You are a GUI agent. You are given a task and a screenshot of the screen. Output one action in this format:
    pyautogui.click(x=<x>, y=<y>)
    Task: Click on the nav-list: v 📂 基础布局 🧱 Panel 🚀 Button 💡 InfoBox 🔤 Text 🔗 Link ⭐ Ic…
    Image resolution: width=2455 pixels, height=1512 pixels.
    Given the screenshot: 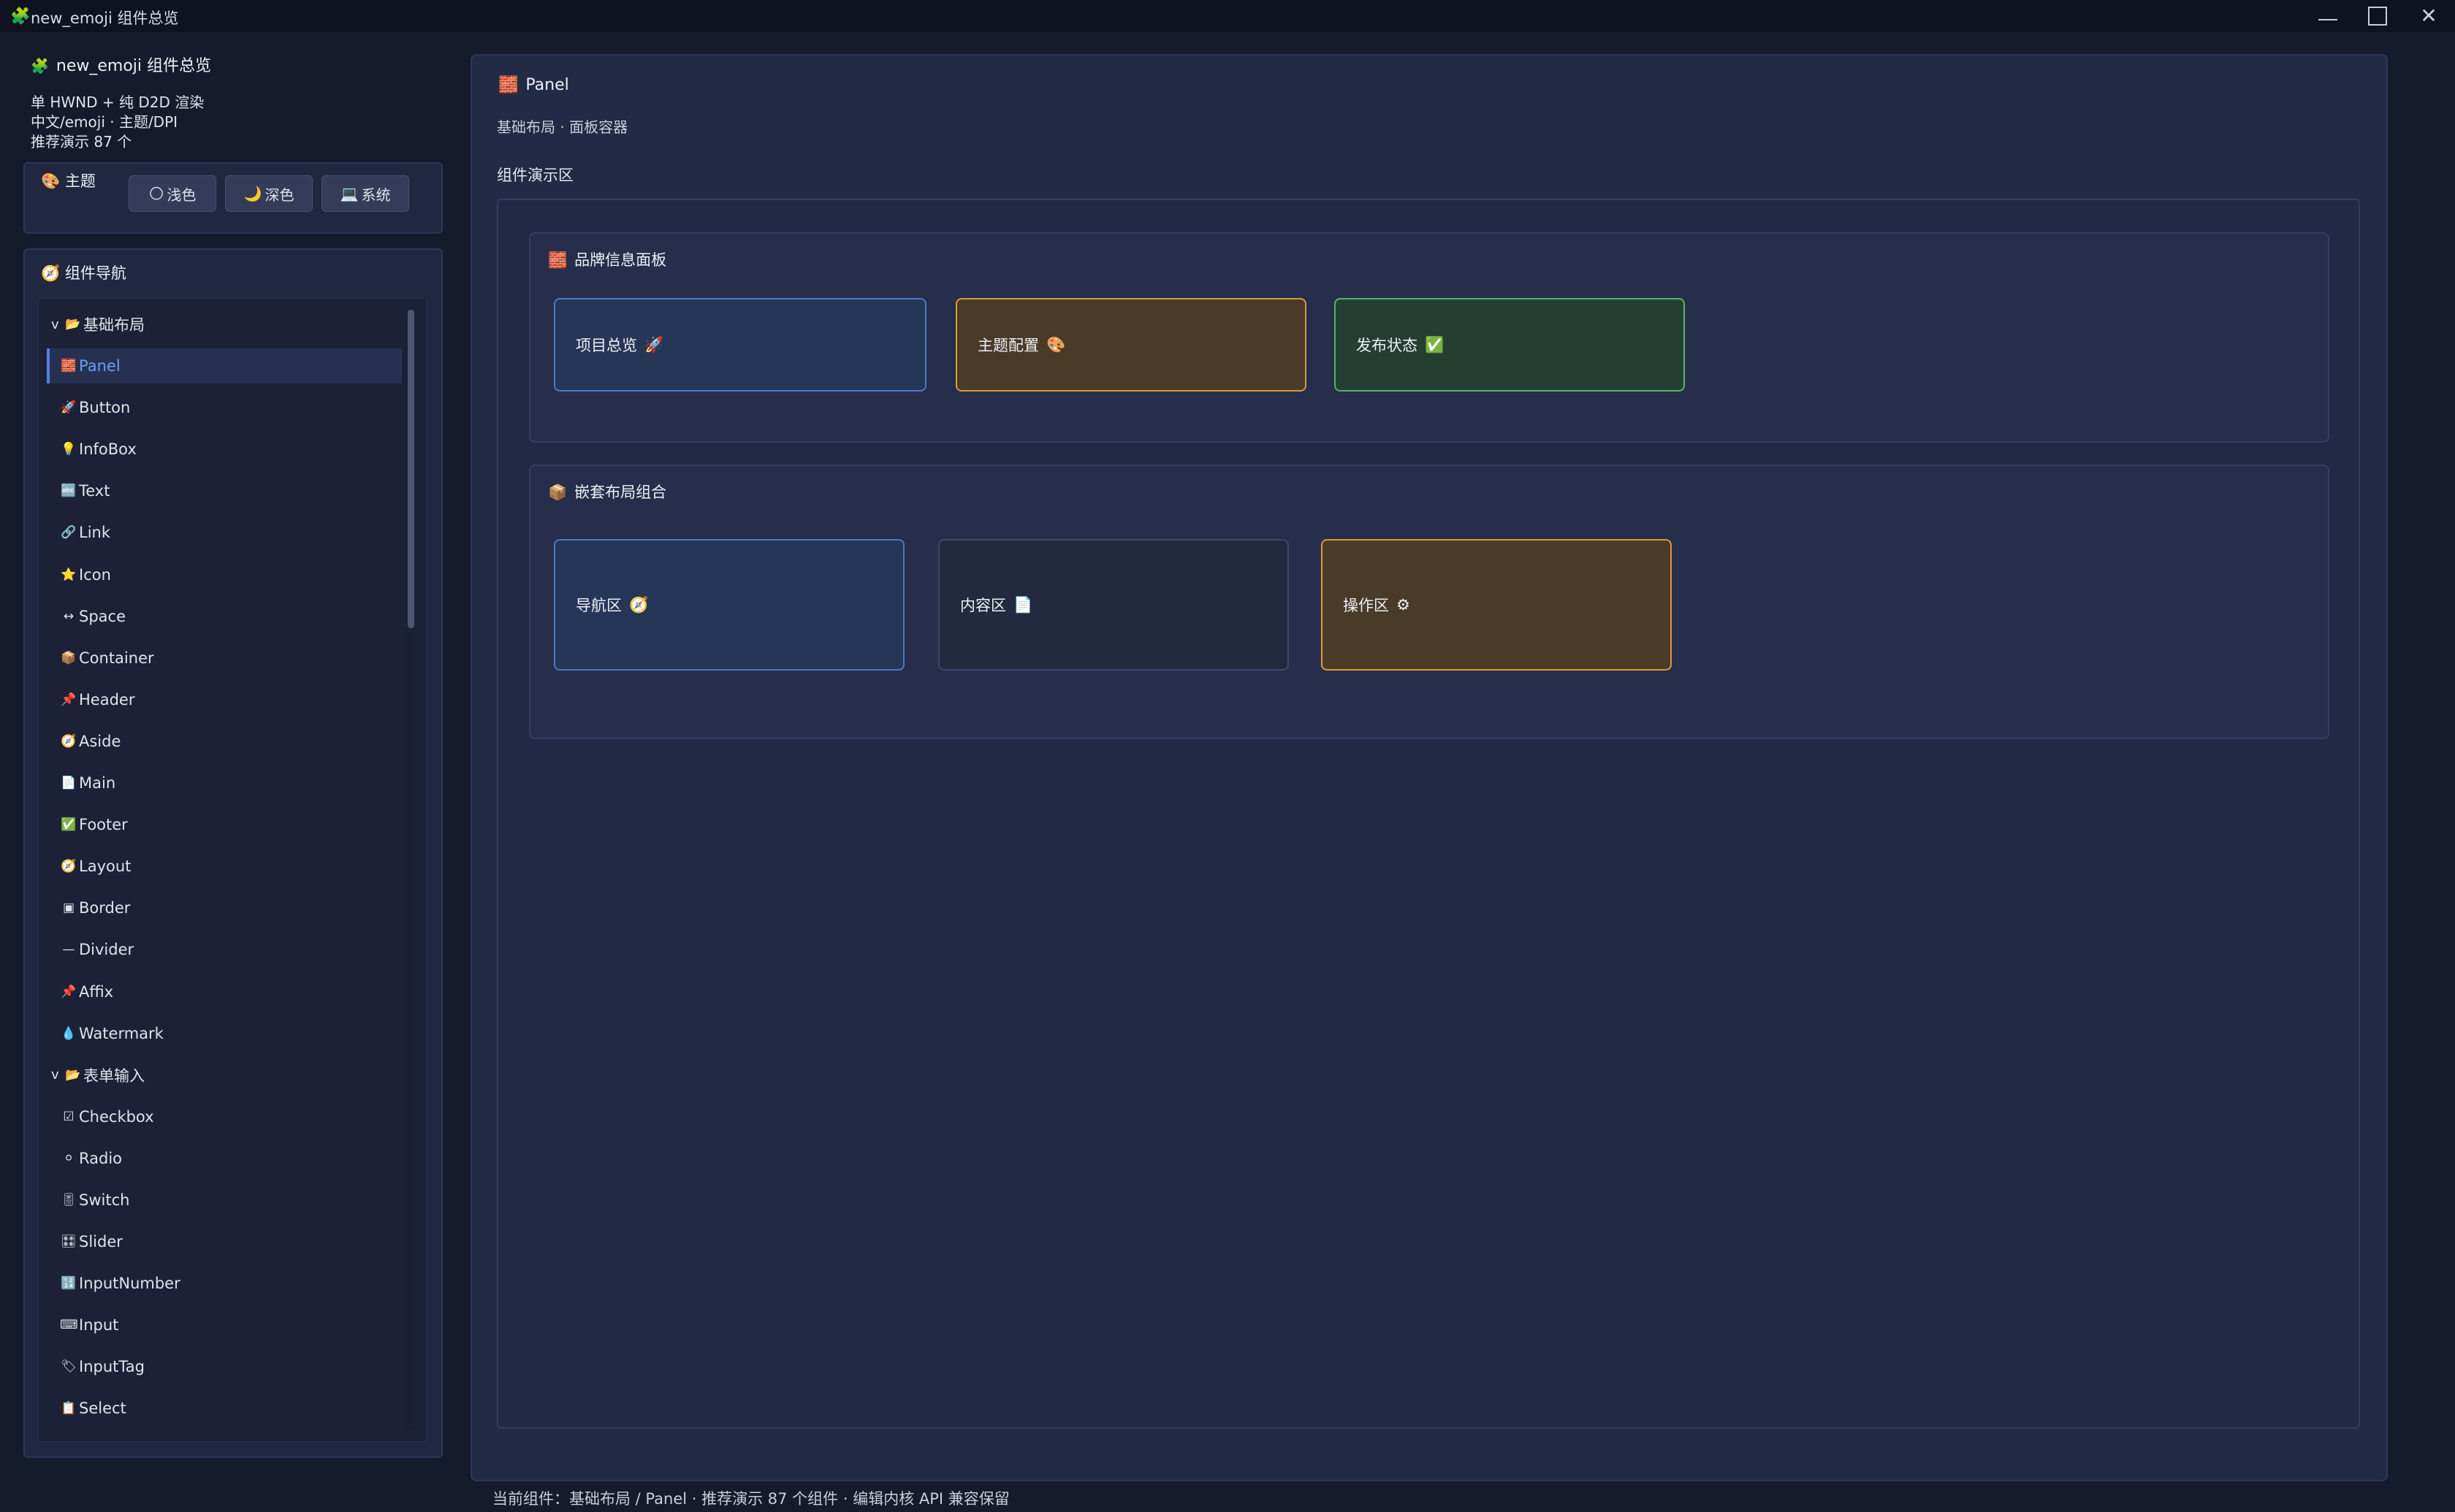 What is the action you would take?
    pyautogui.click(x=224, y=866)
    